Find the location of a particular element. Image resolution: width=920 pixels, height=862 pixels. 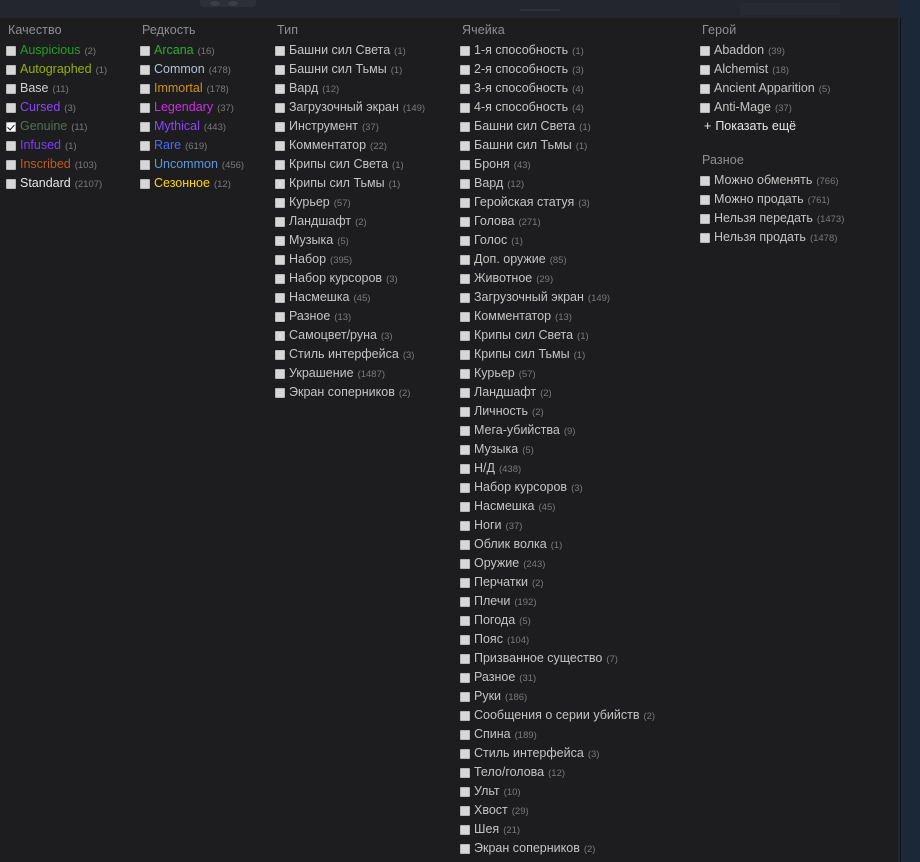

filter-option-type: Набор (395) is located at coordinates (365, 259).